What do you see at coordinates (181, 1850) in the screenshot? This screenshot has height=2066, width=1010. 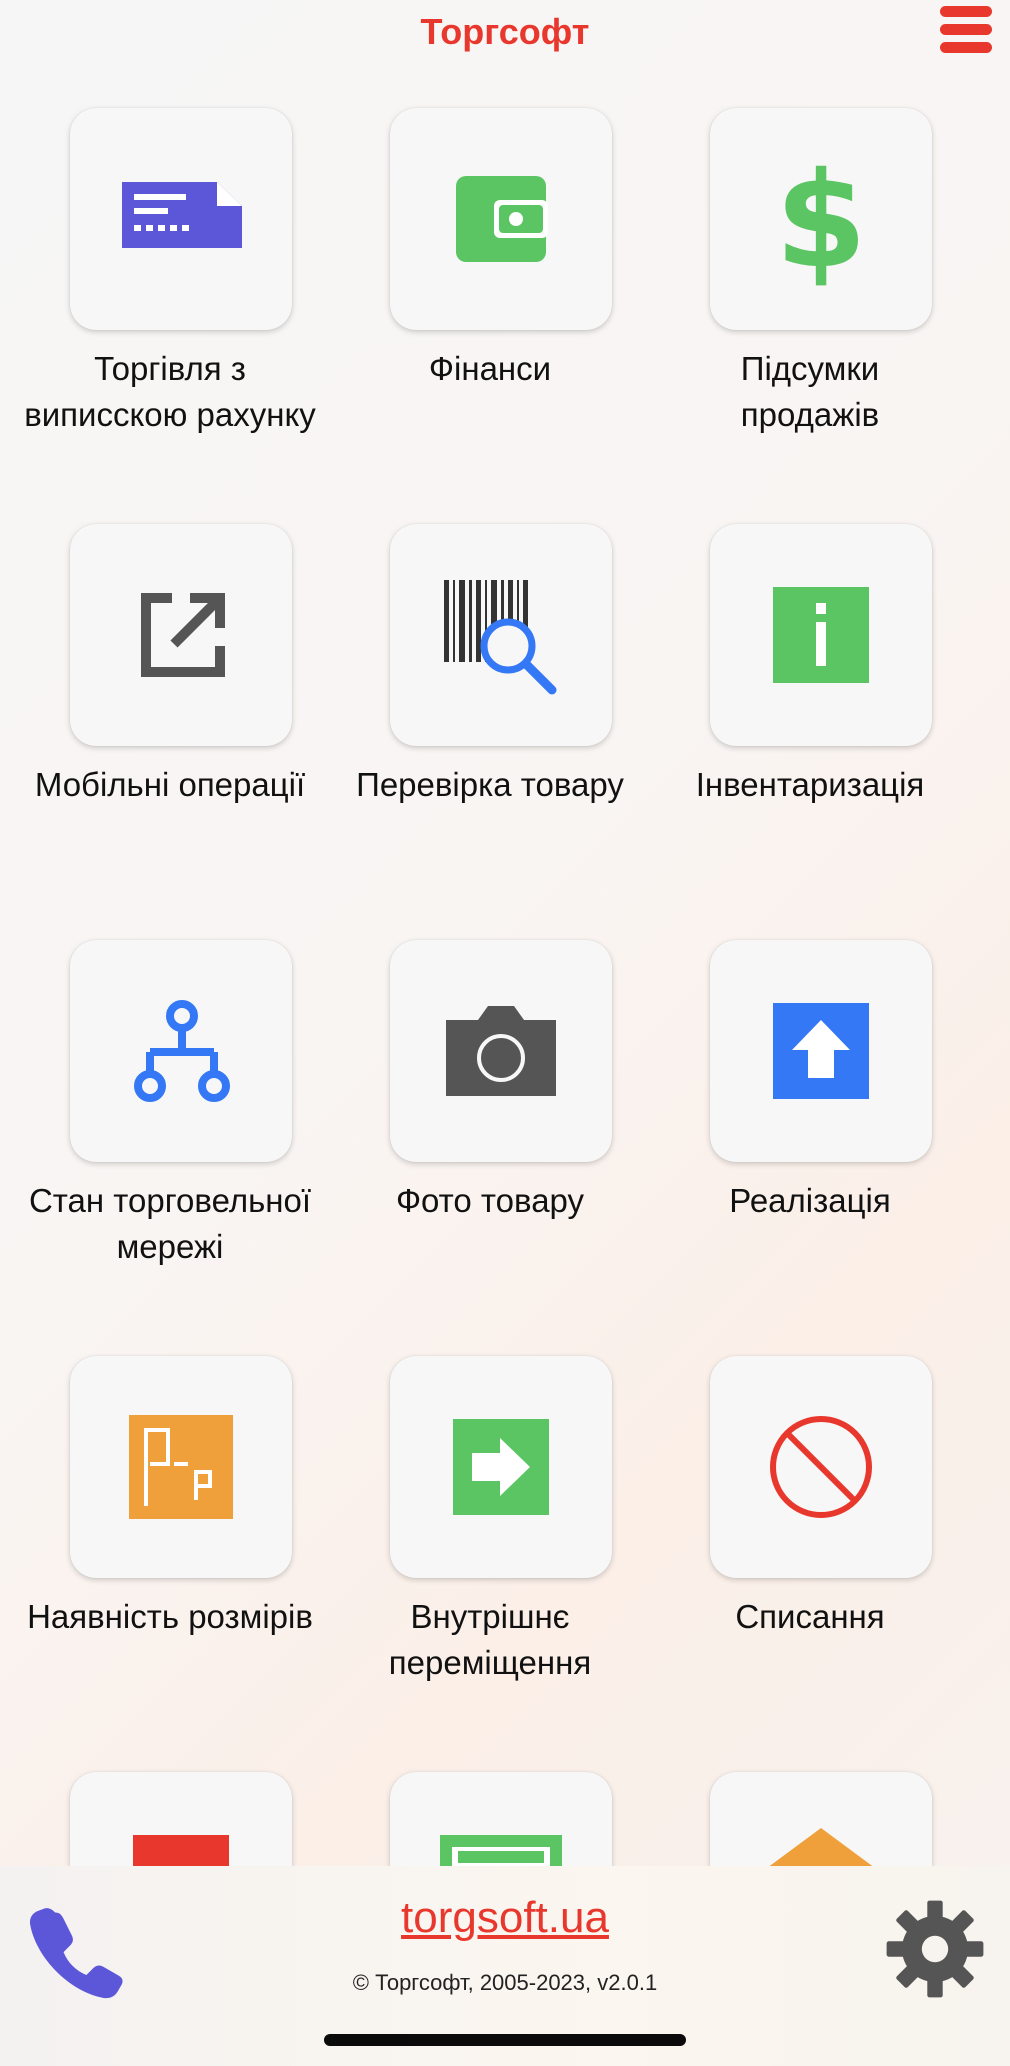 I see `red-document-icon` at bounding box center [181, 1850].